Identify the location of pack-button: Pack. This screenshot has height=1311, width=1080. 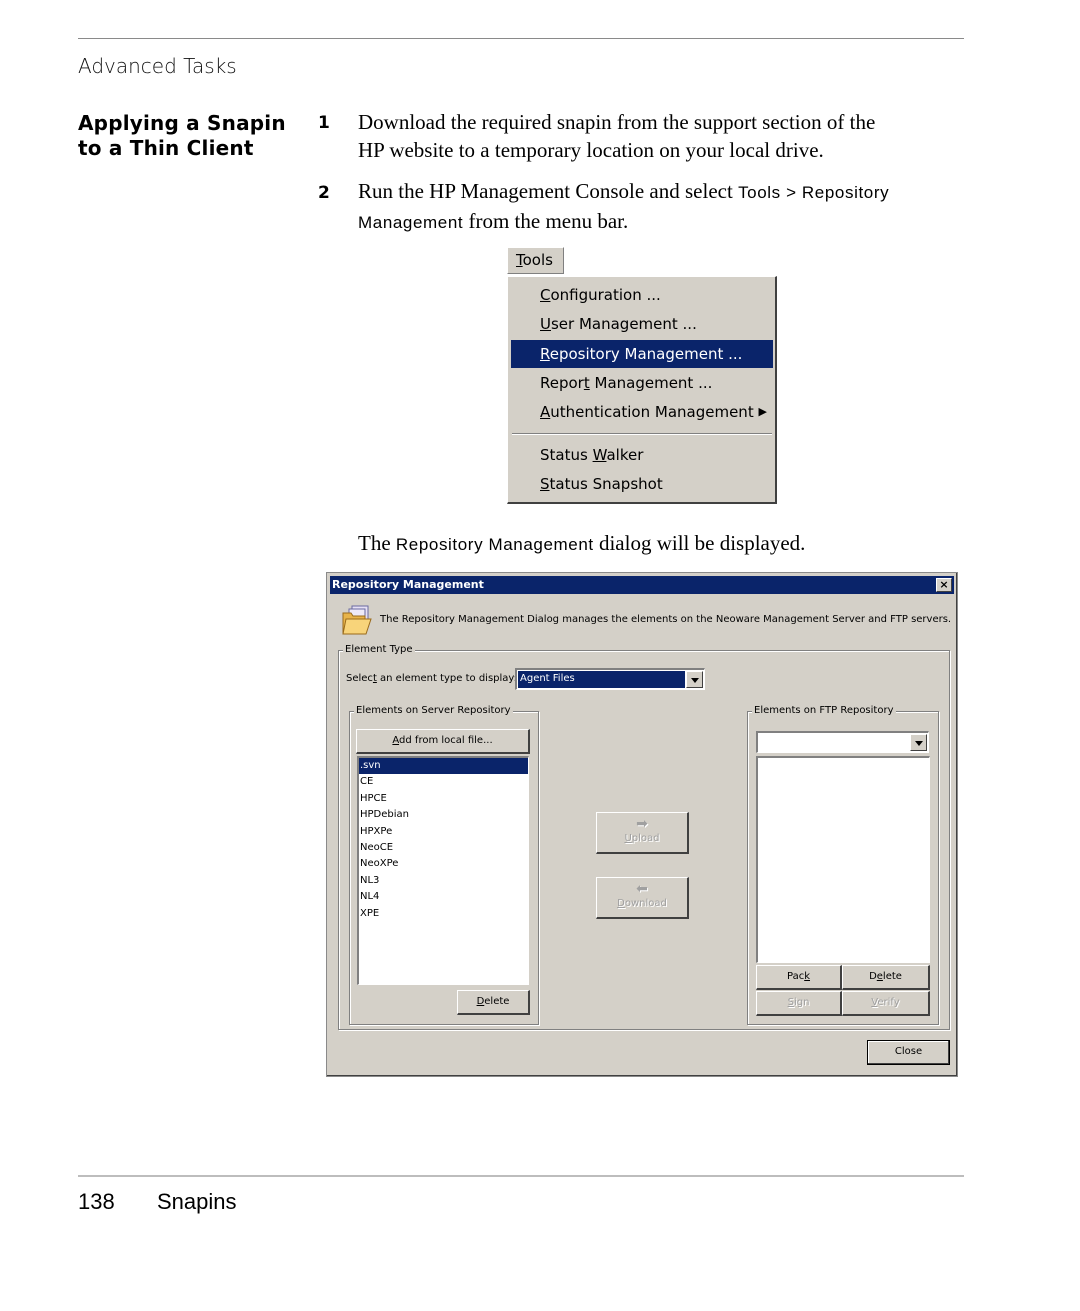
(799, 977).